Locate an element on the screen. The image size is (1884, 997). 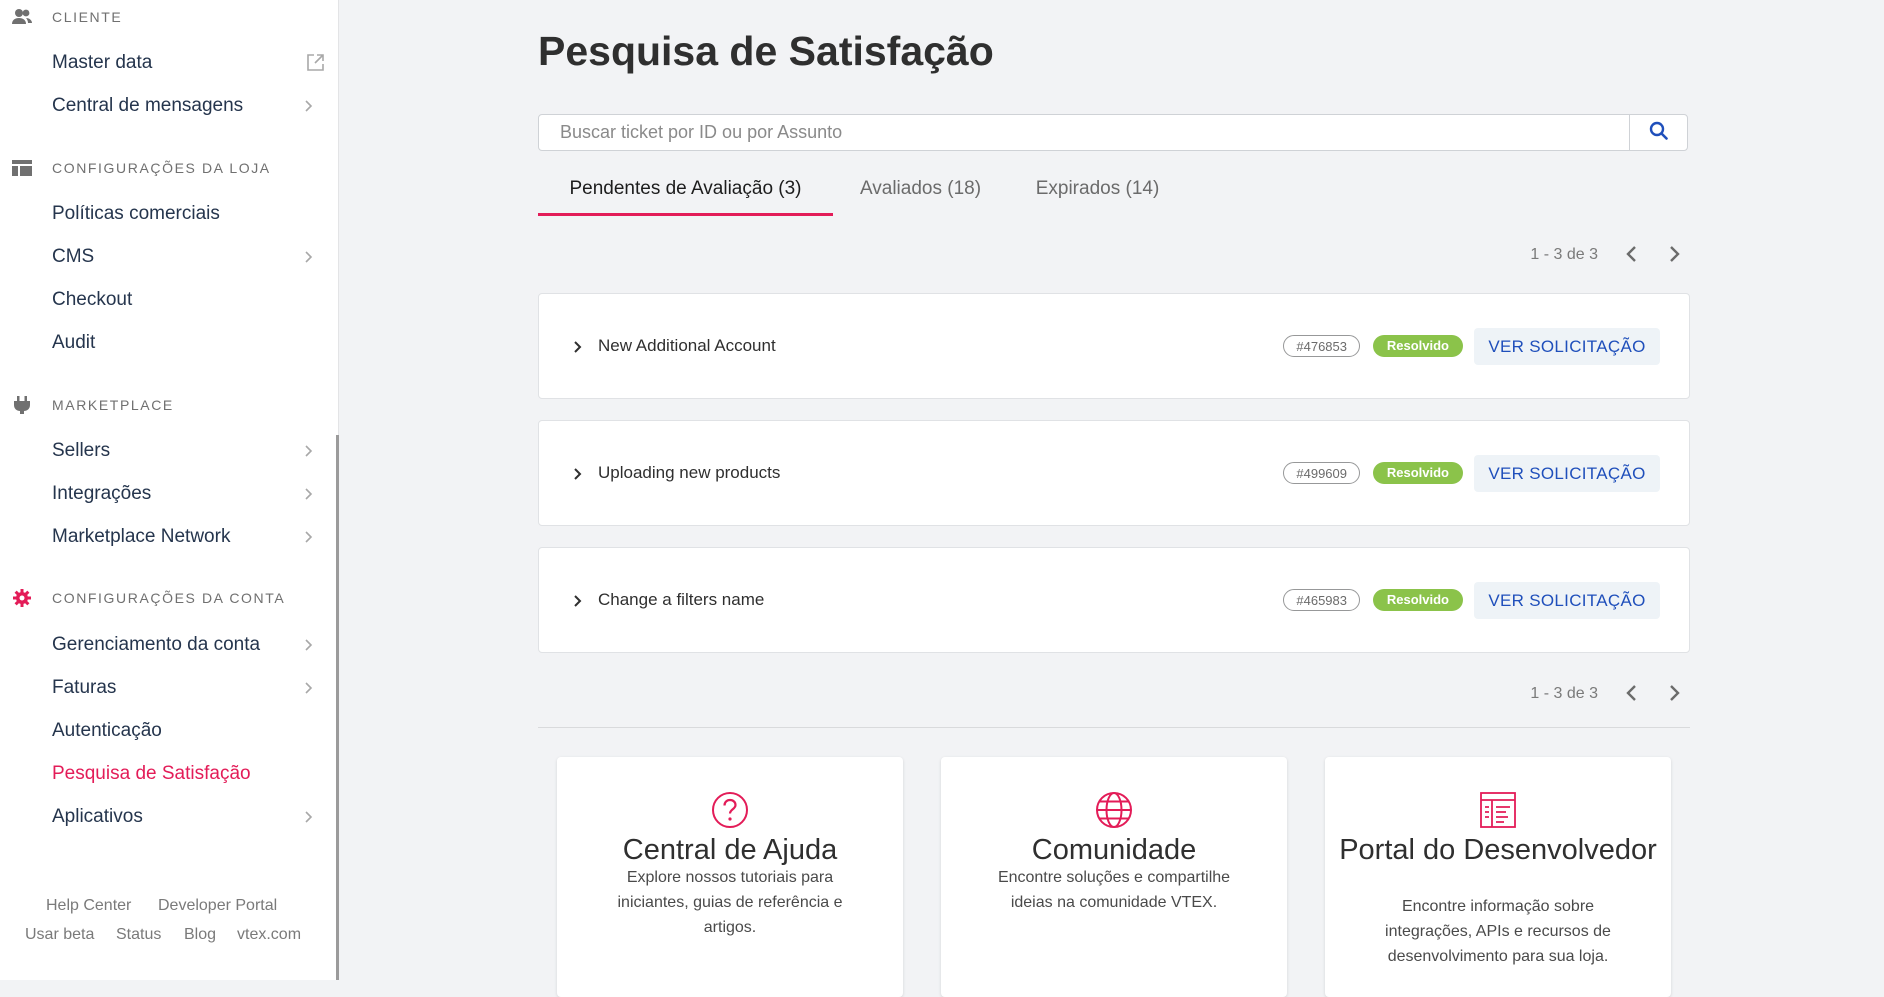
sidebar-item-politicas-comerciais: Políticas comerciais is located at coordinates (189, 214).